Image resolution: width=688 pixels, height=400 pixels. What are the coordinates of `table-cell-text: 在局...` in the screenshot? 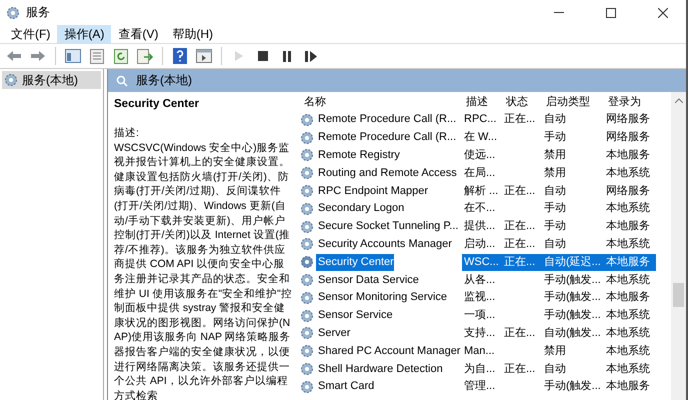 It's located at (479, 173).